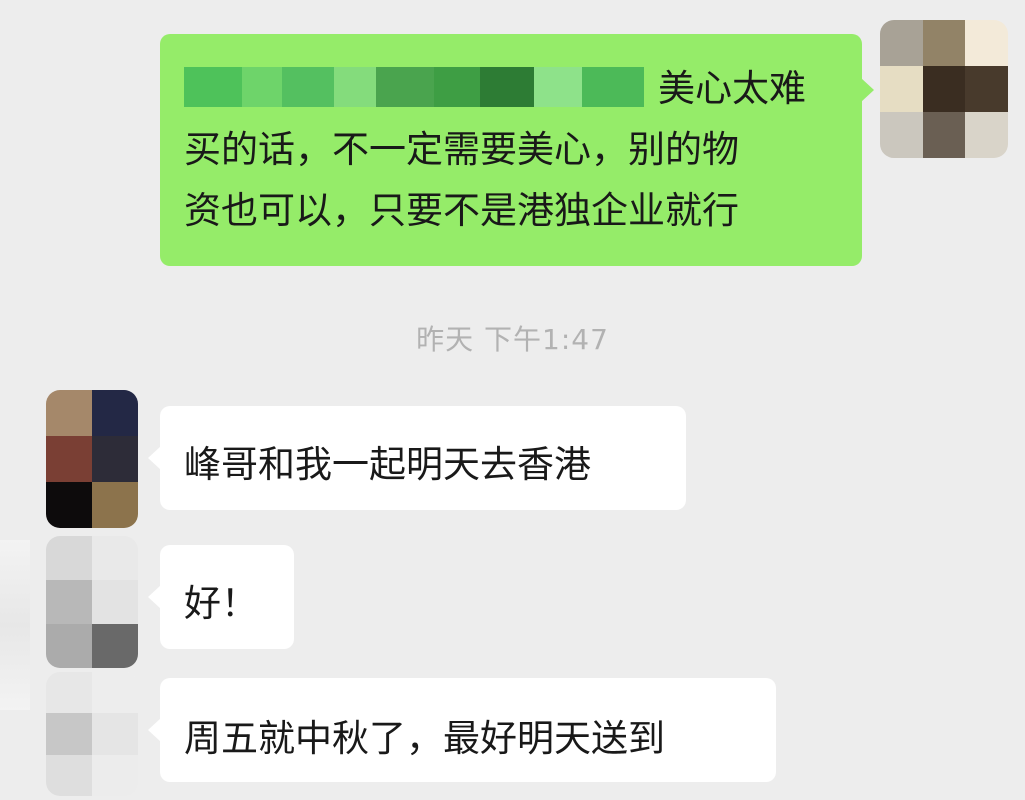  What do you see at coordinates (387, 464) in the screenshot?
I see `incoming-message-text: 峰哥和我一起明天去香港` at bounding box center [387, 464].